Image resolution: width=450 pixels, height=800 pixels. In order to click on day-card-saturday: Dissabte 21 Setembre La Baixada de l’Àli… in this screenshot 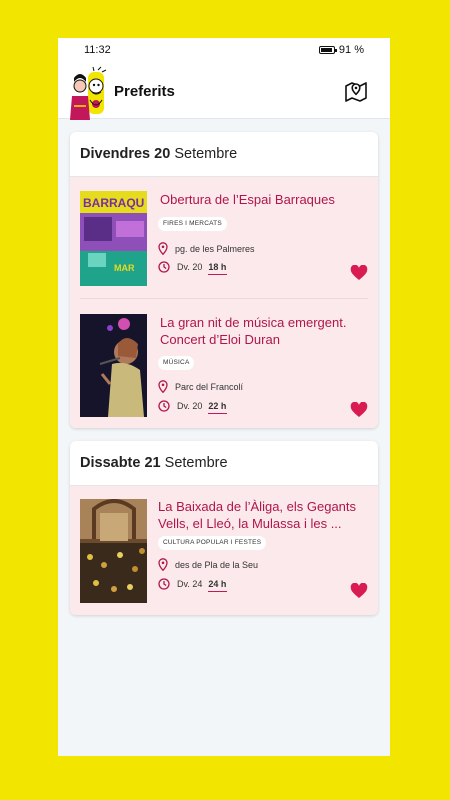, I will do `click(224, 528)`.